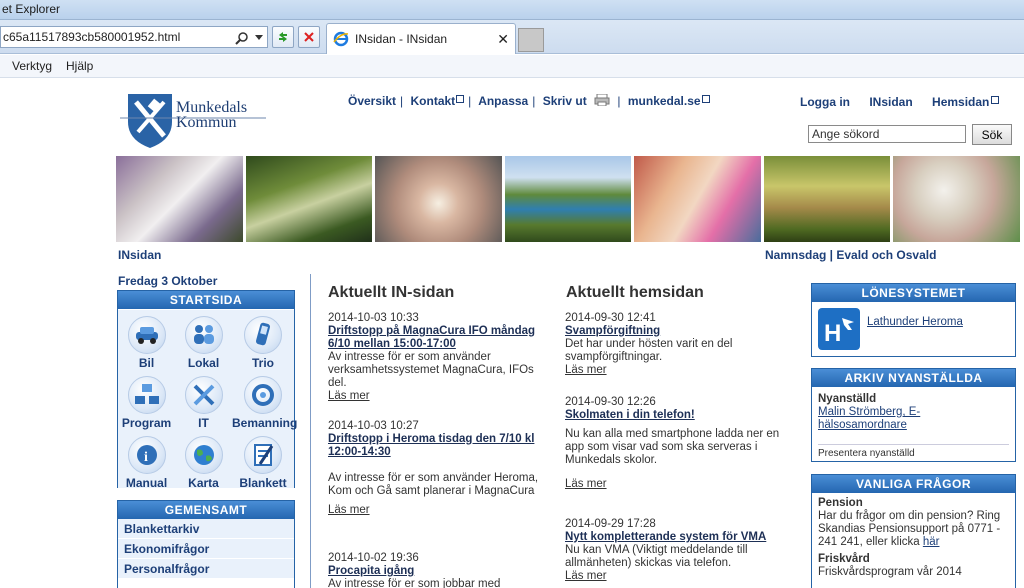 This screenshot has width=1024, height=588. I want to click on address-input: c65a11517893cb580001952.html, so click(134, 37).